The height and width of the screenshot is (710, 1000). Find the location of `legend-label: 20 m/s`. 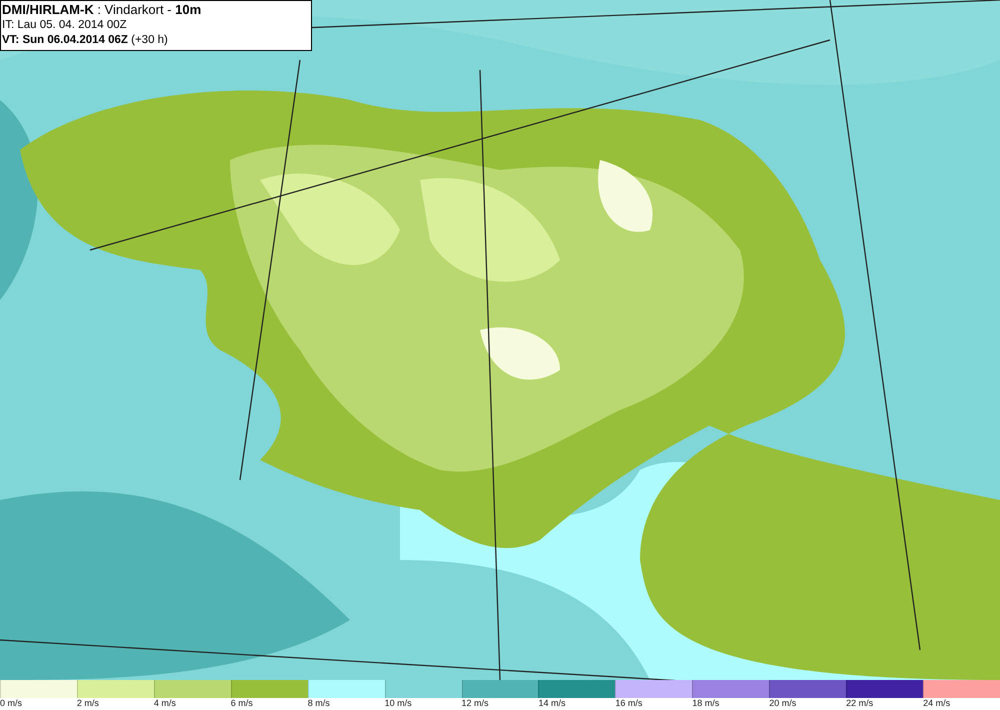

legend-label: 20 m/s is located at coordinates (782, 703).